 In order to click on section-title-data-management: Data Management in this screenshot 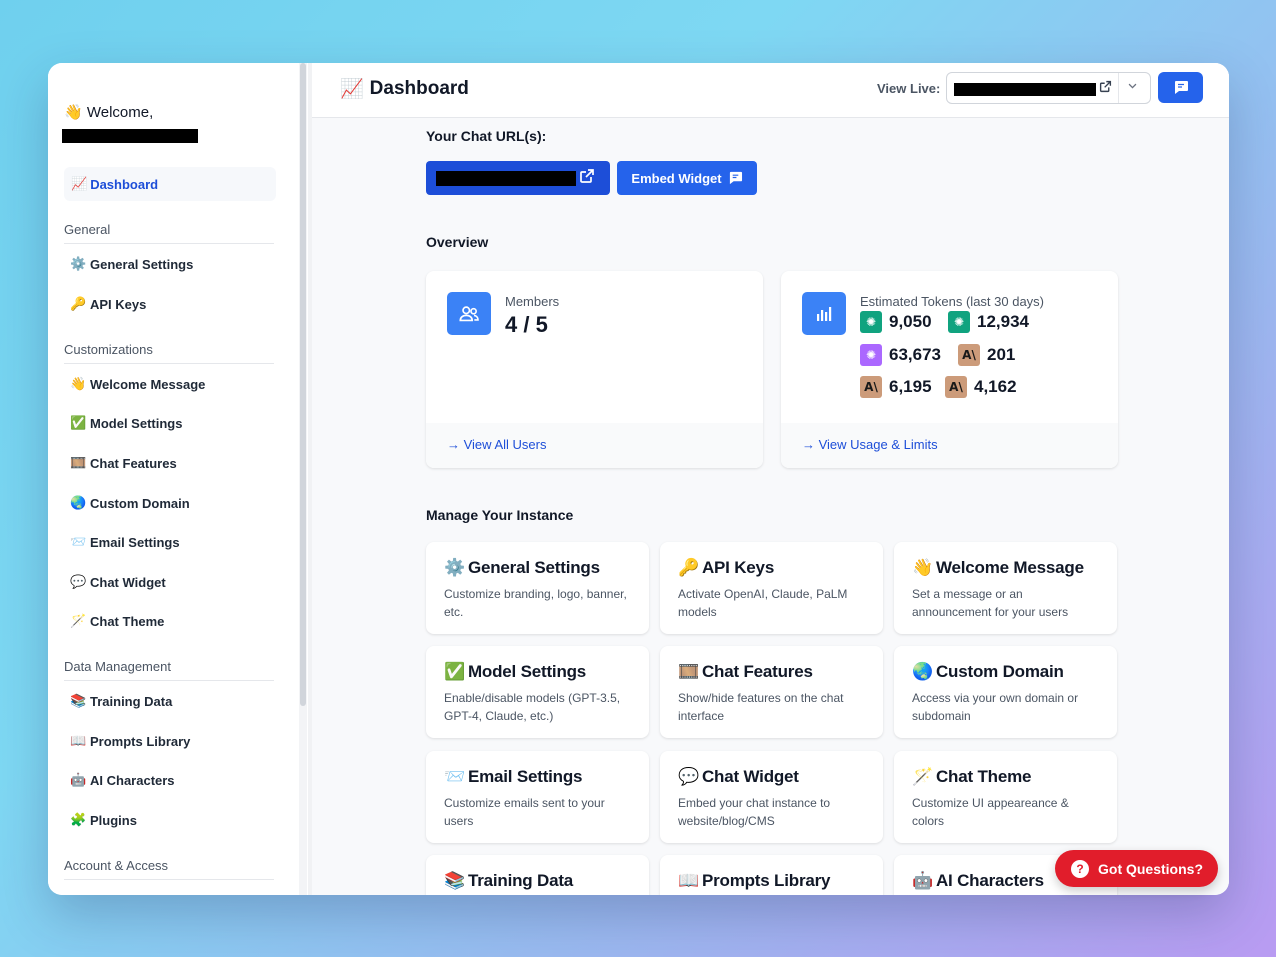, I will do `click(169, 670)`.